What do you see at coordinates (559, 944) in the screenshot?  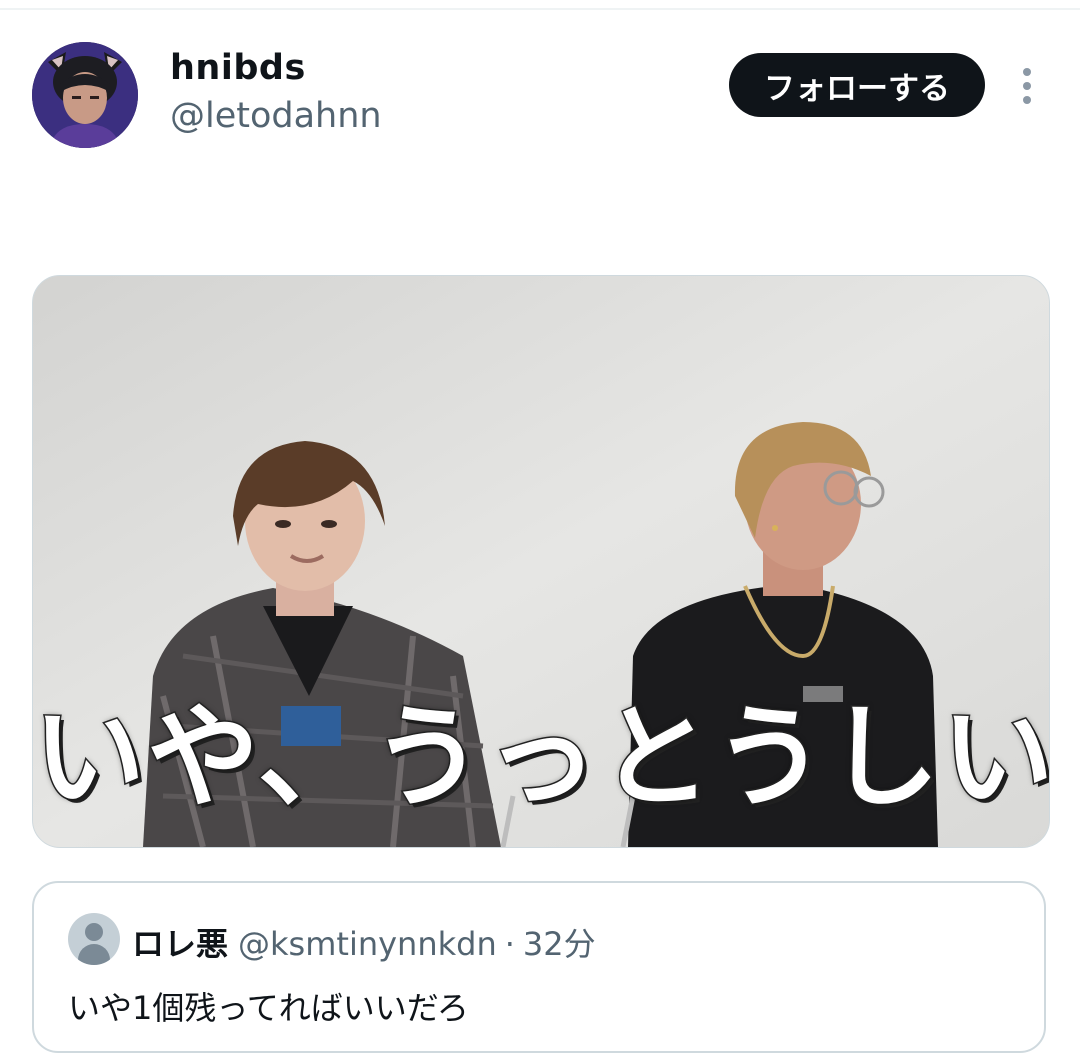 I see `quoted-post-time: 32分` at bounding box center [559, 944].